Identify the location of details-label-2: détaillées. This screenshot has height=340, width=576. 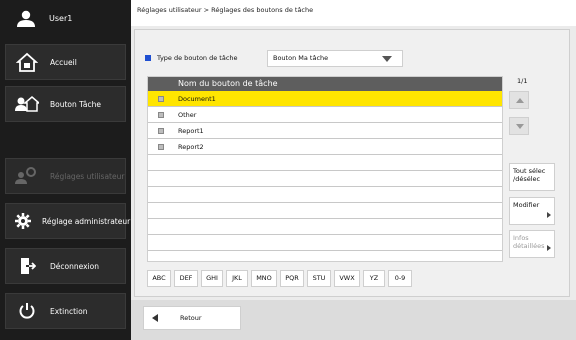
(529, 246).